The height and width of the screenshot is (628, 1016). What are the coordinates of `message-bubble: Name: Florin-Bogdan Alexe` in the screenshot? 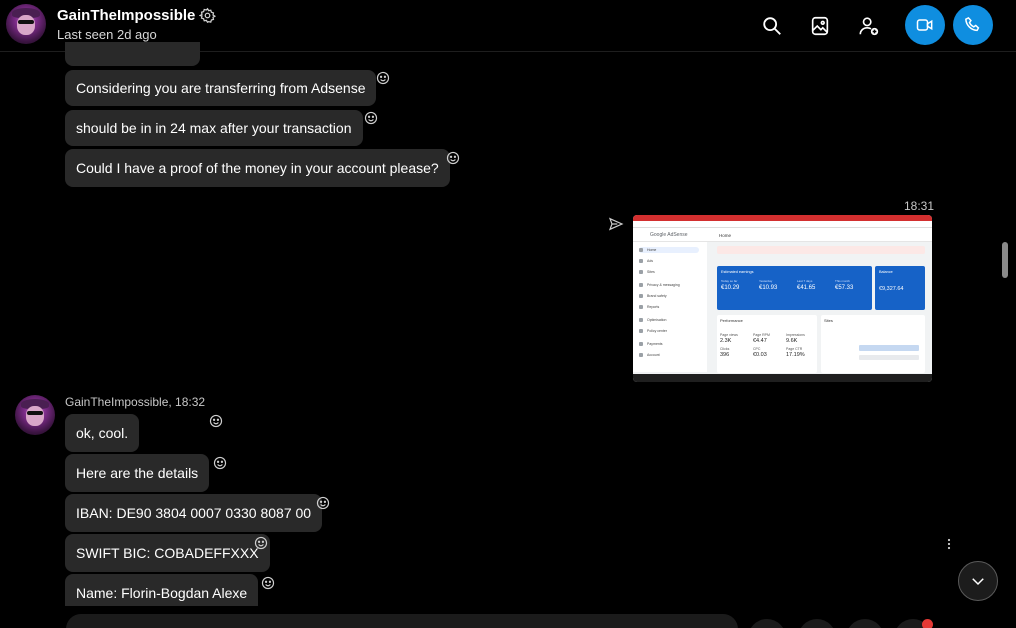 It's located at (162, 590).